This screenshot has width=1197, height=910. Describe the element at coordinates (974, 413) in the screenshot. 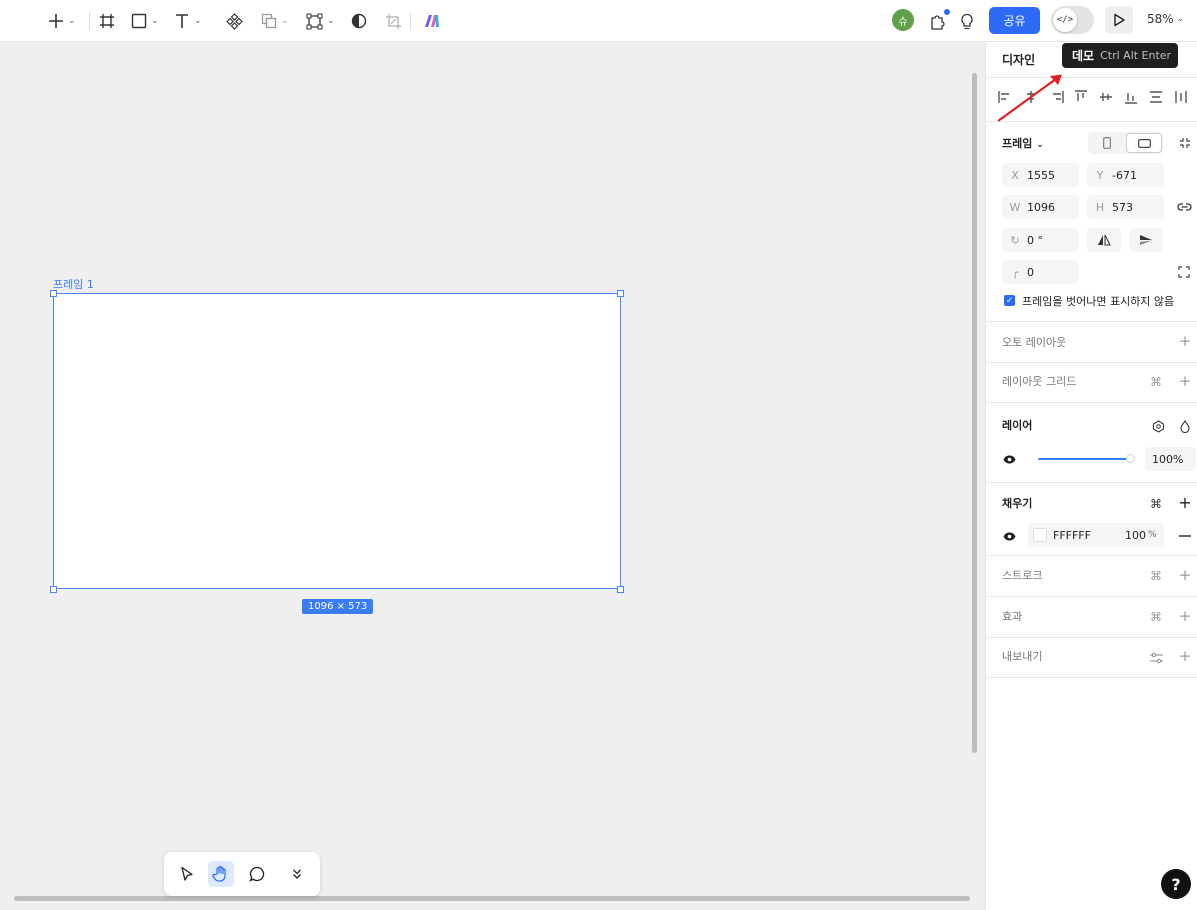

I see `vertical-scrollbar` at that location.